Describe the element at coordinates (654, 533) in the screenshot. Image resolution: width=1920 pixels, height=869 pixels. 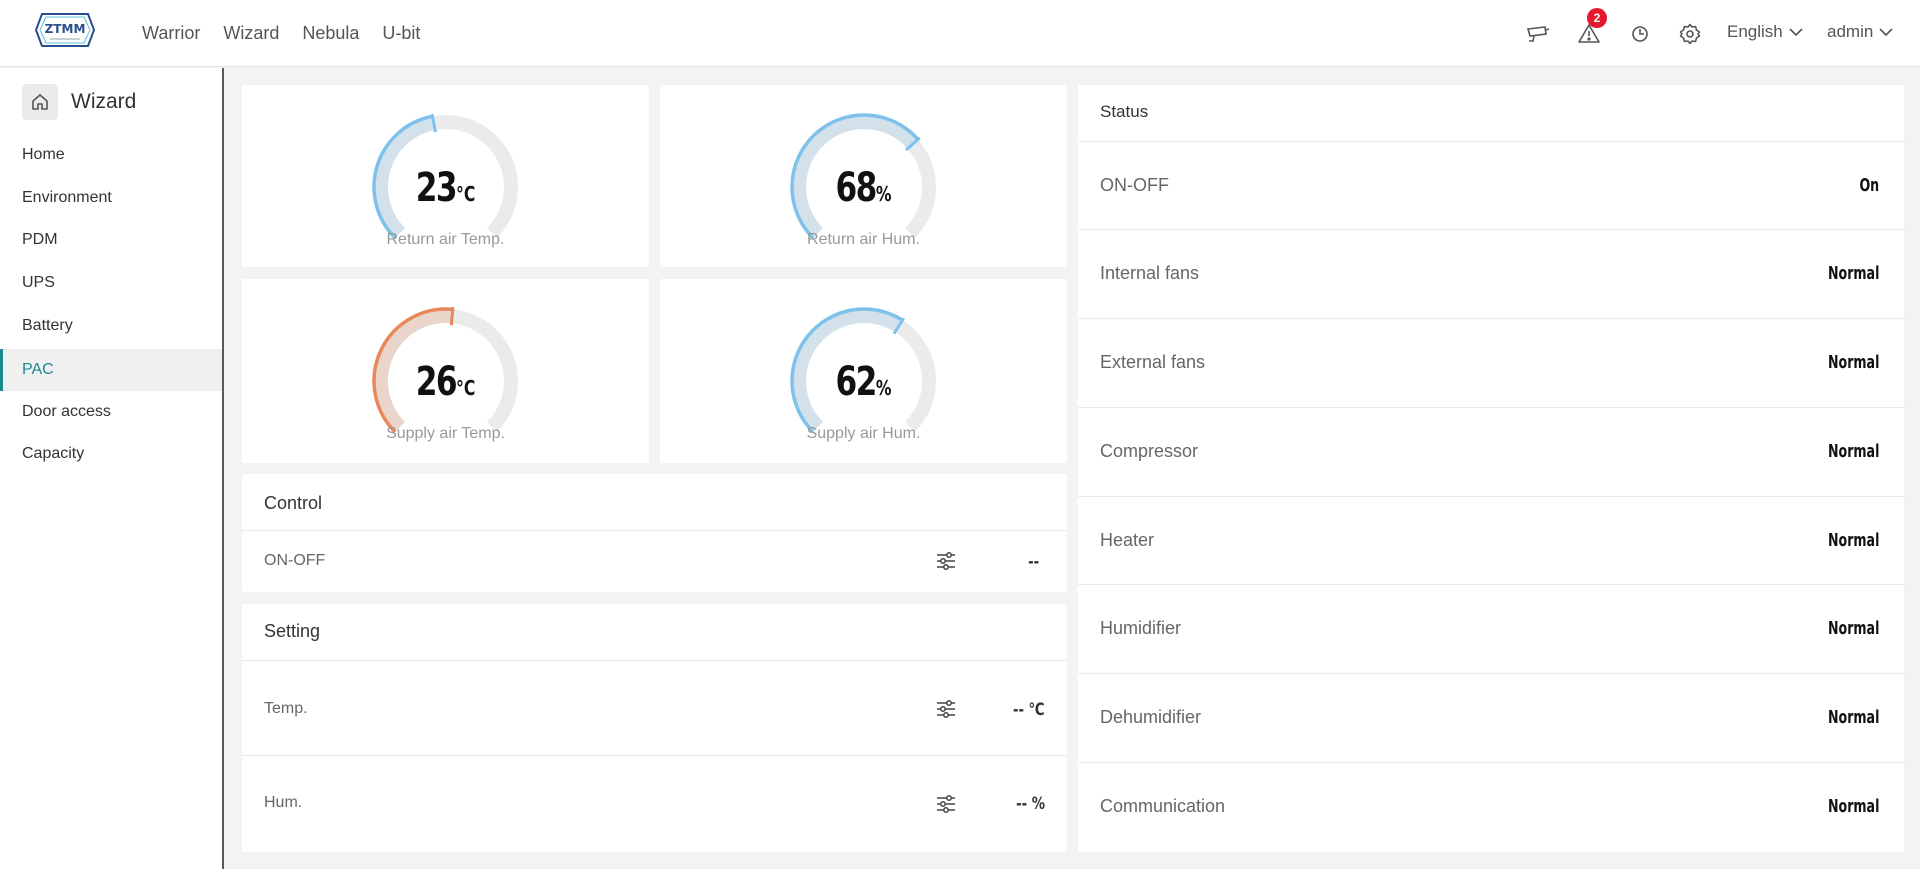
I see `control-card: Control ON-OFF --` at that location.